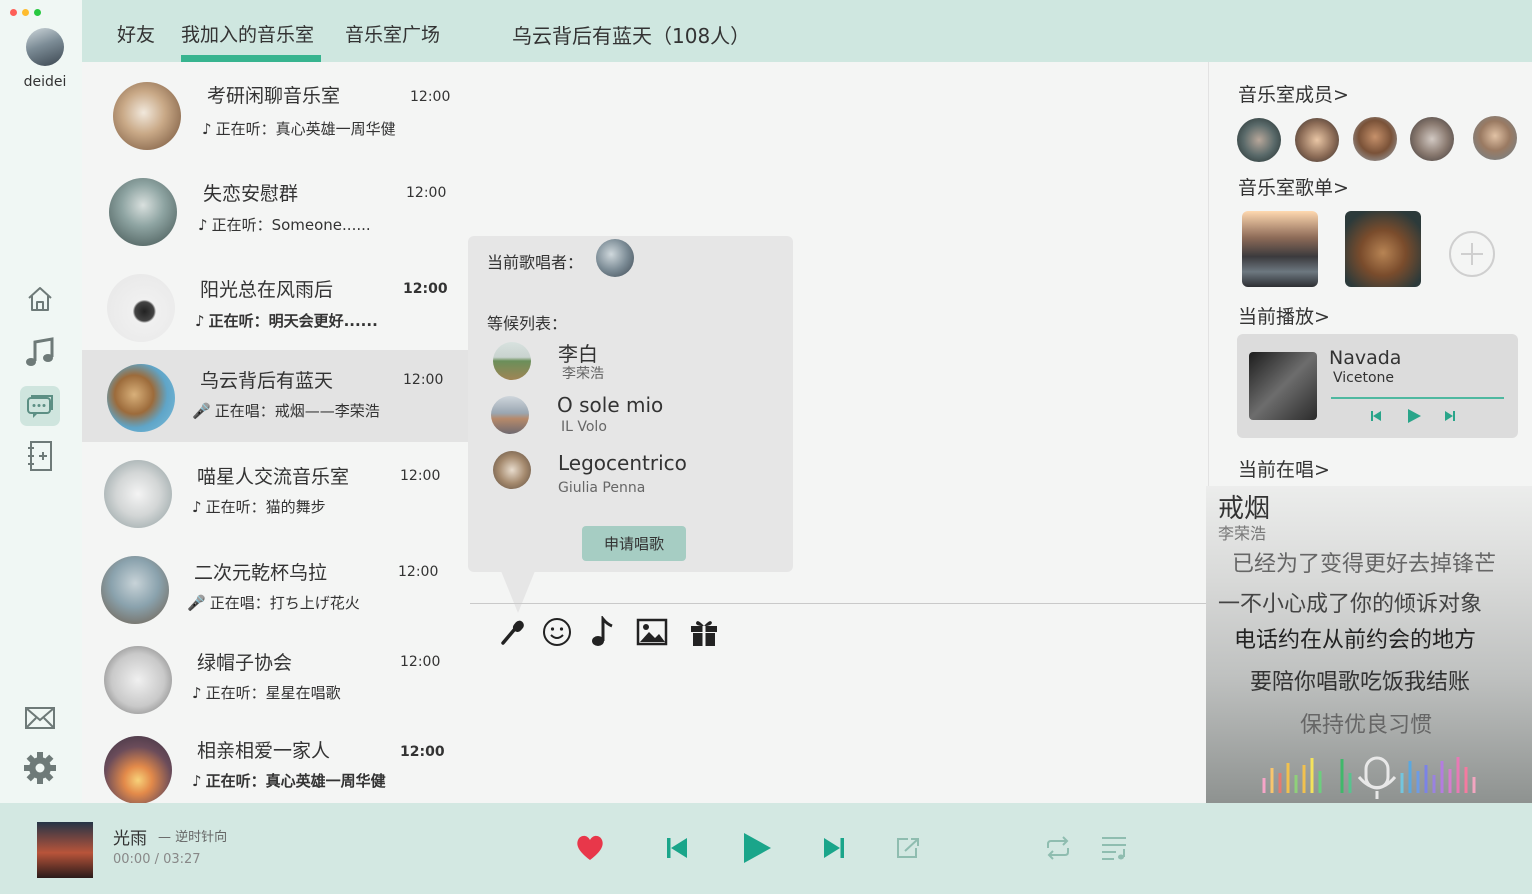  I want to click on add-playlist-button, so click(1472, 254).